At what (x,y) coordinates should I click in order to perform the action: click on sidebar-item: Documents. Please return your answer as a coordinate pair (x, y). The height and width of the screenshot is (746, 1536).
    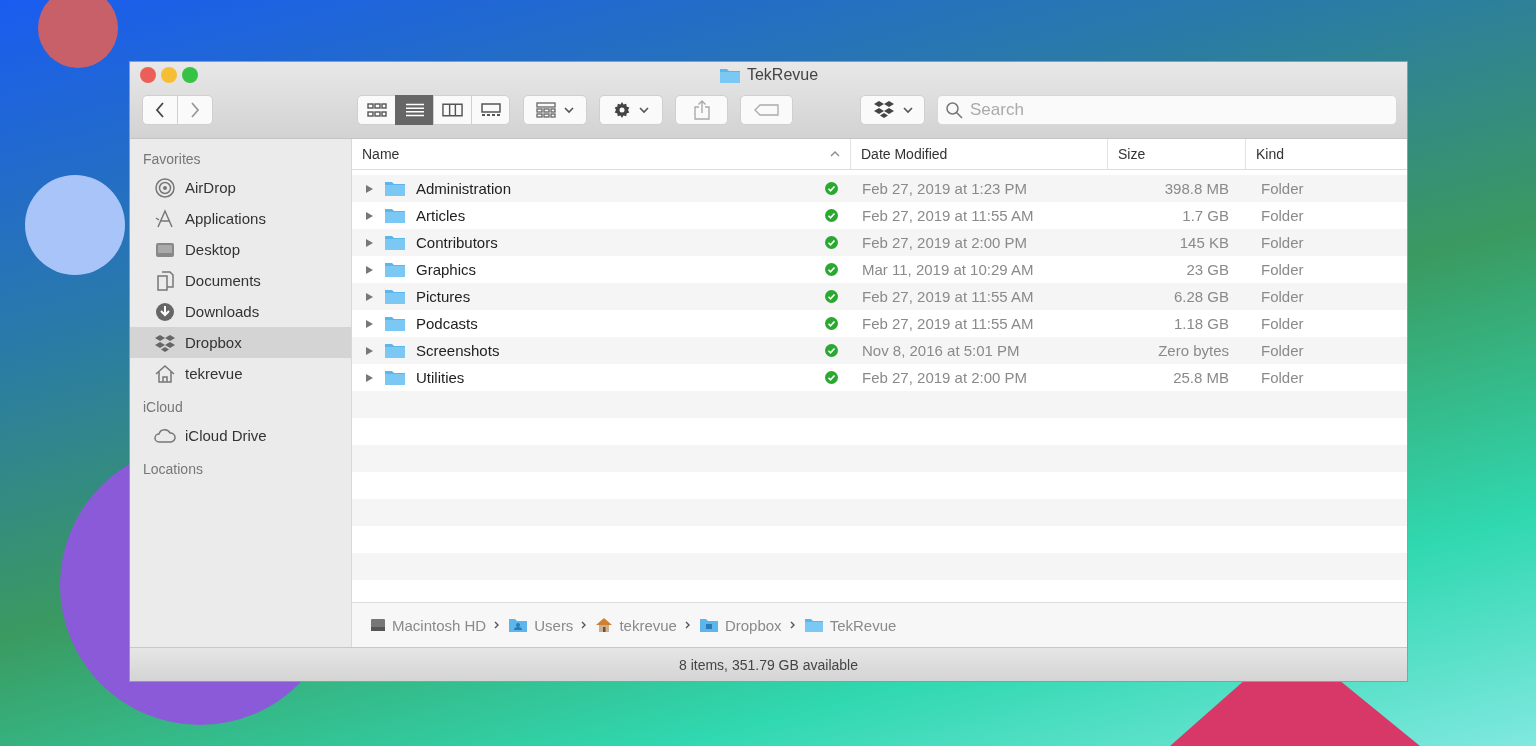
    Looking at the image, I should click on (240, 280).